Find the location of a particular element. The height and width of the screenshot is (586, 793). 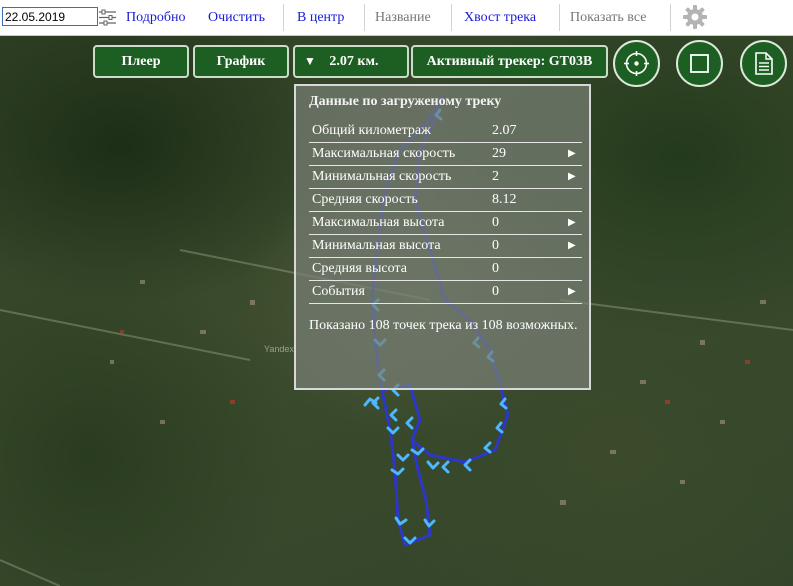

distance-button: ▼ 2.07 км. is located at coordinates (351, 61).